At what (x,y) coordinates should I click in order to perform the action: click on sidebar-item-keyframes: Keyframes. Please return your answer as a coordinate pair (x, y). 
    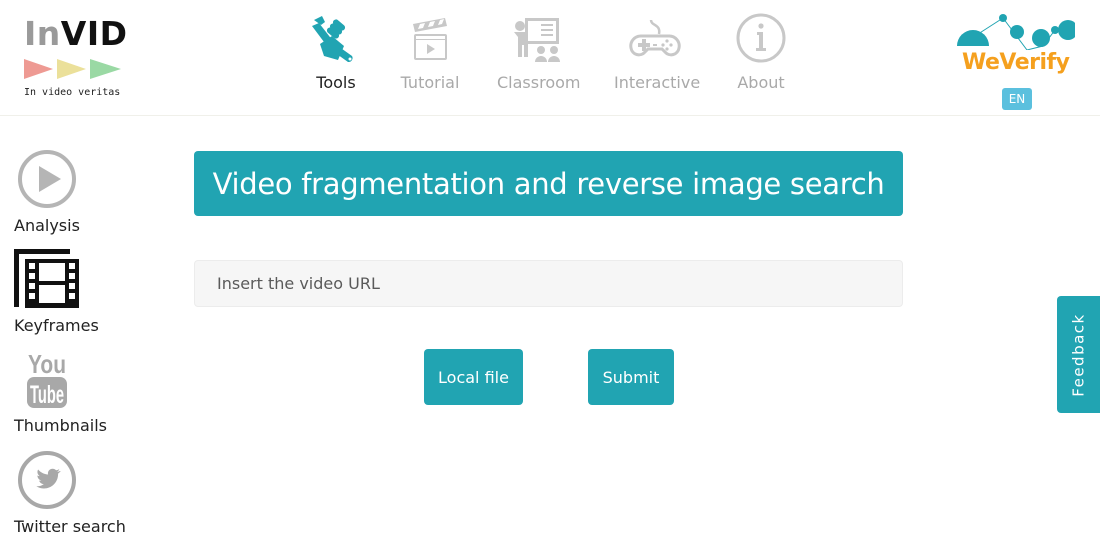
    Looking at the image, I should click on (59, 292).